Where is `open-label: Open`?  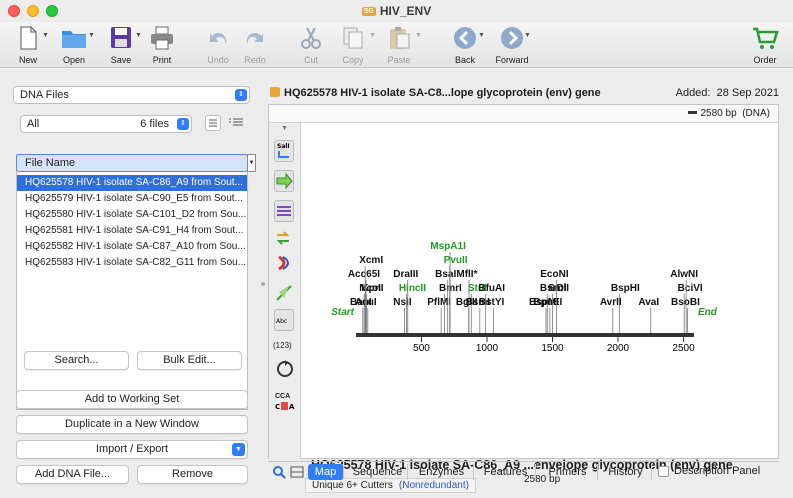 open-label: Open is located at coordinates (74, 60).